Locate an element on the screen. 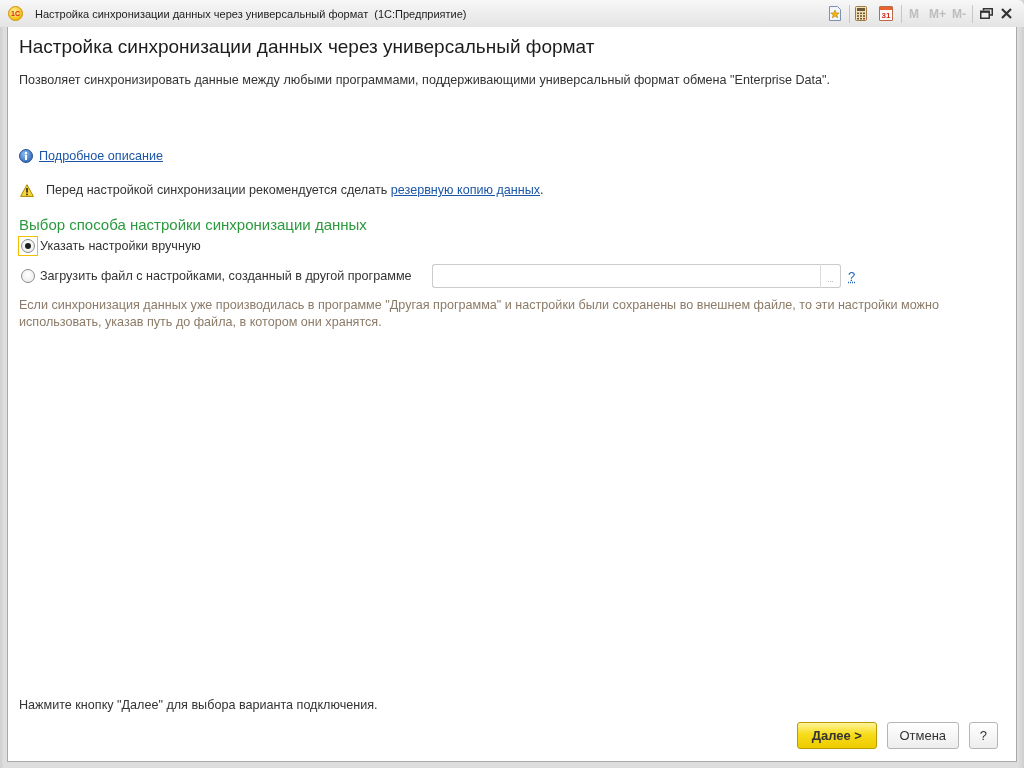  calculator-icon is located at coordinates (861, 13).